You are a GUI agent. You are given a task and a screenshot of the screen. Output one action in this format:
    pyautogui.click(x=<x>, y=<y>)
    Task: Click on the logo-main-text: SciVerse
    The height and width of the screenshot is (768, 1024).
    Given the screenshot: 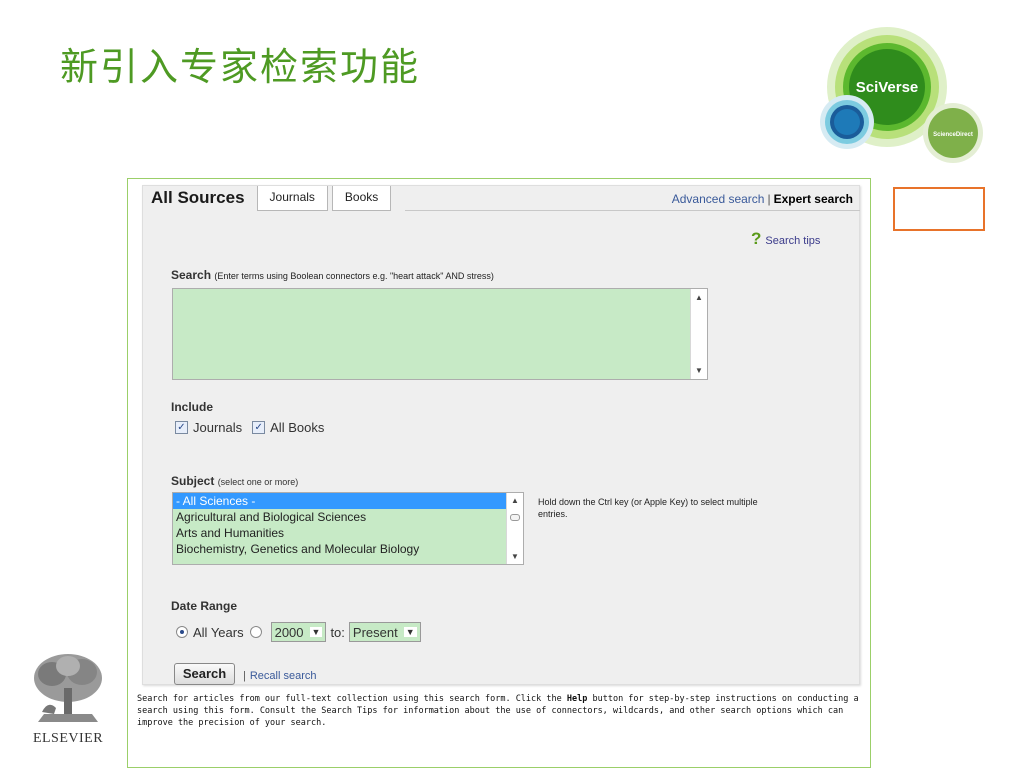 What is the action you would take?
    pyautogui.click(x=887, y=87)
    